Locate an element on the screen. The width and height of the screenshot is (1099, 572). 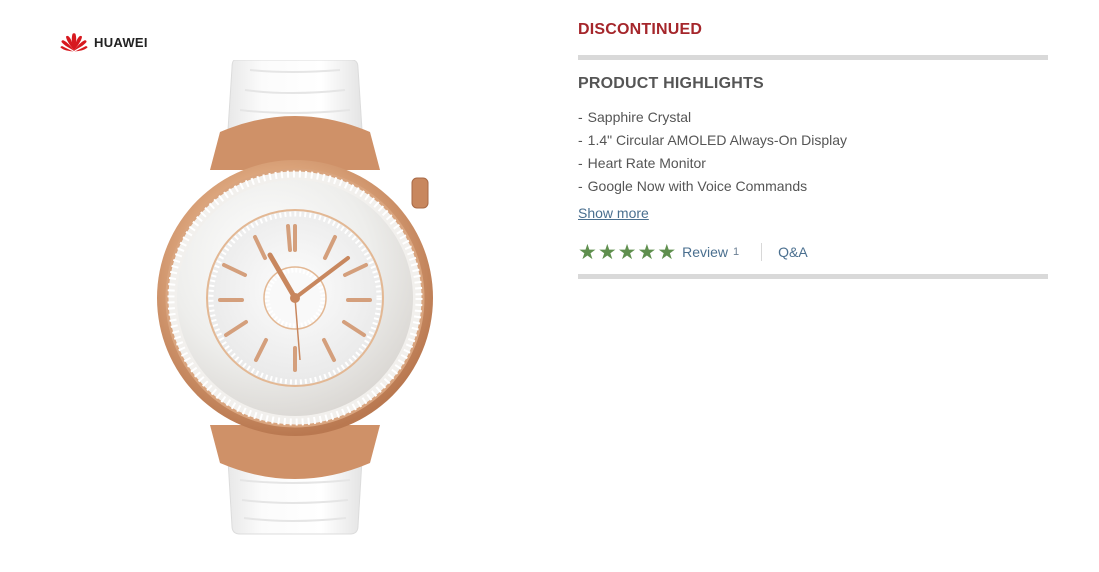
highlights-title: PRODUCT HIGHLIGHTS is located at coordinates (671, 83).